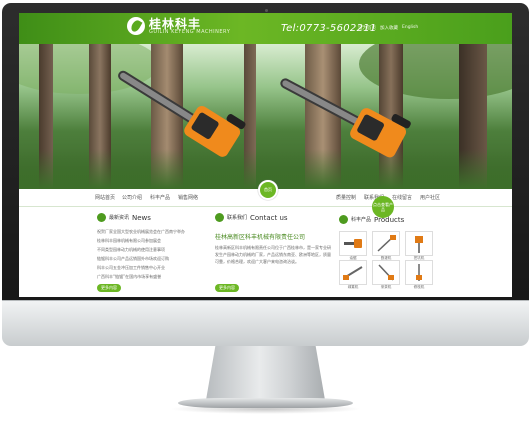 The height and width of the screenshot is (435, 531). What do you see at coordinates (156, 240) in the screenshot?
I see `news-item: 桂林科丰园林机械有限公司参加展会` at bounding box center [156, 240].